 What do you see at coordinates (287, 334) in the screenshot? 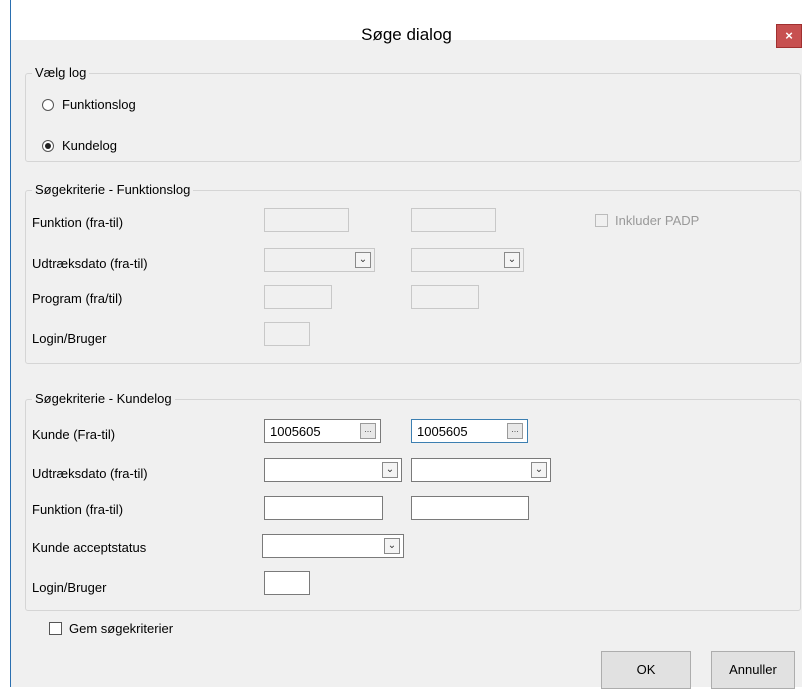
I see `fl-login-input` at bounding box center [287, 334].